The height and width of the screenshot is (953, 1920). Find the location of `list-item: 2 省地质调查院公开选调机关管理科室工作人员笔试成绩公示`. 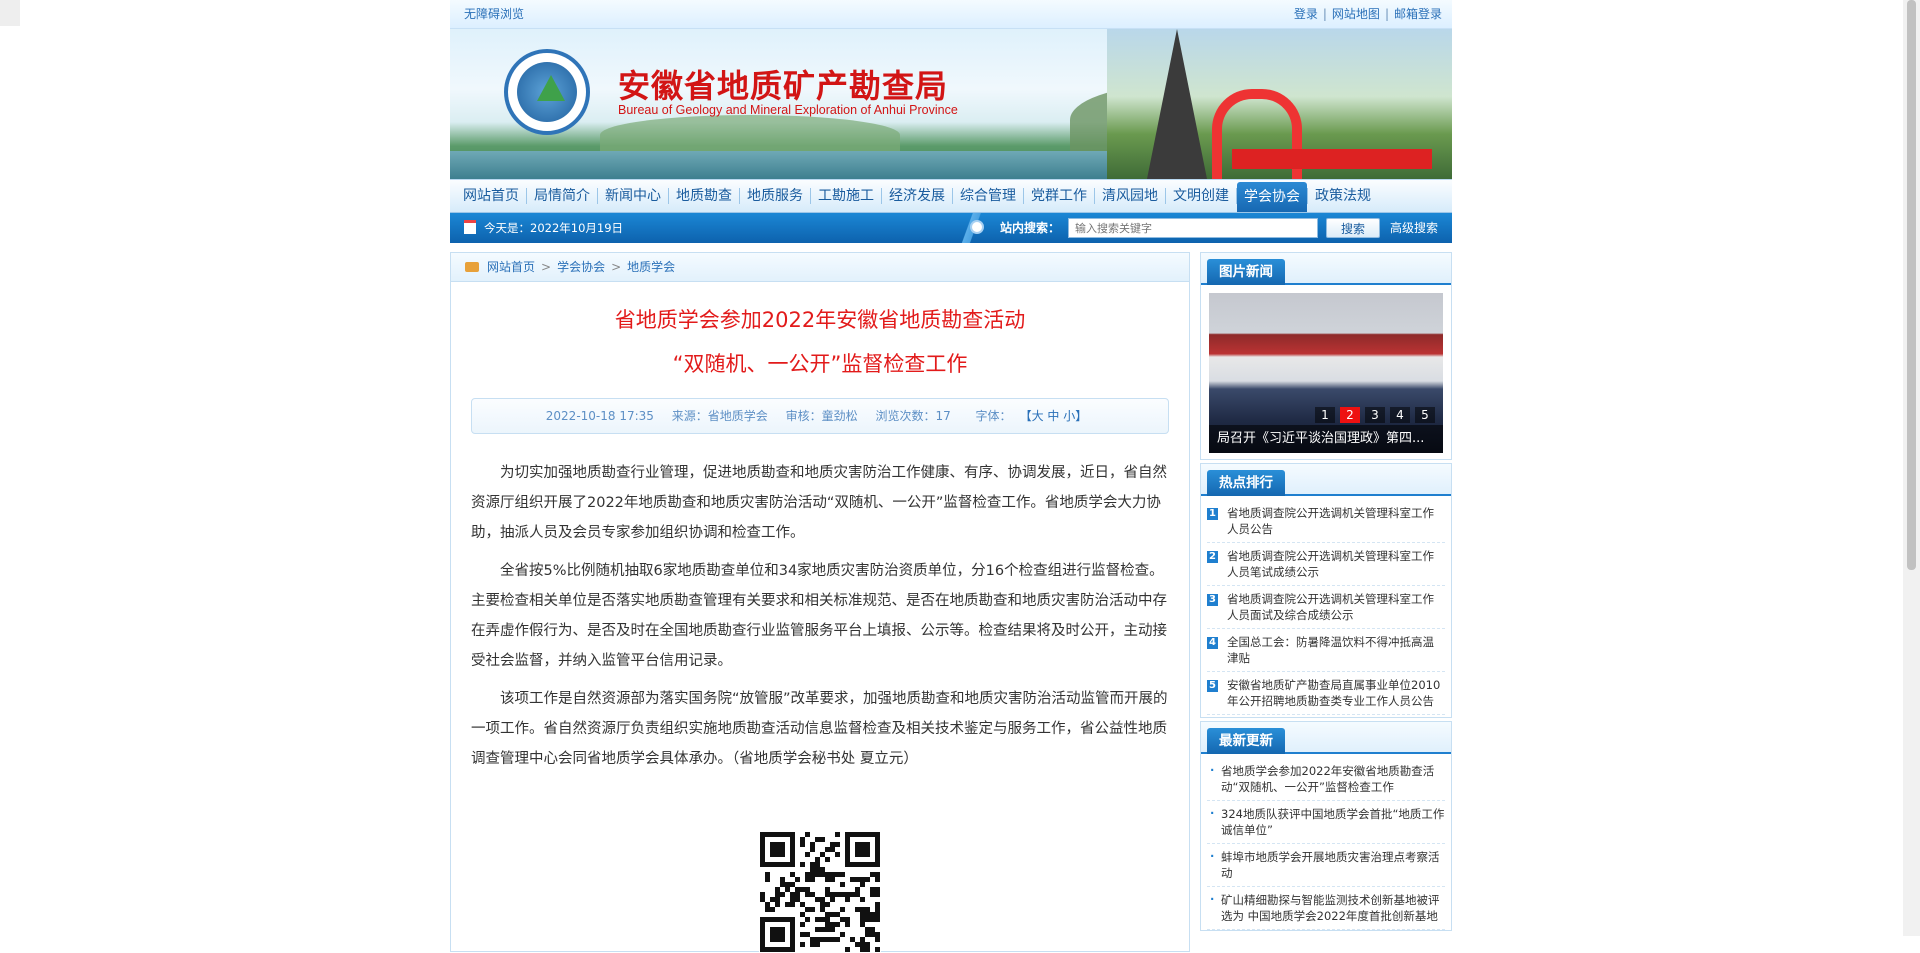

list-item: 2 省地质调查院公开选调机关管理科室工作人员笔试成绩公示 is located at coordinates (1326, 564).